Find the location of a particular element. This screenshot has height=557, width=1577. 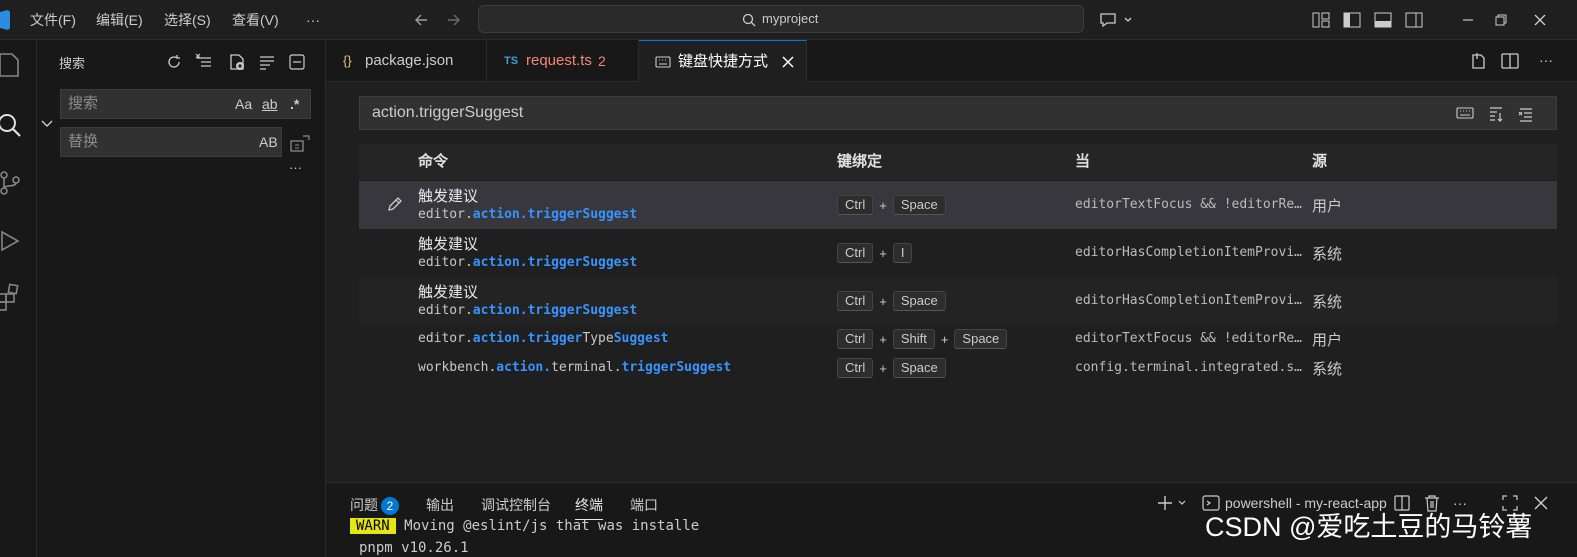

restore-icon is located at coordinates (1501, 20).